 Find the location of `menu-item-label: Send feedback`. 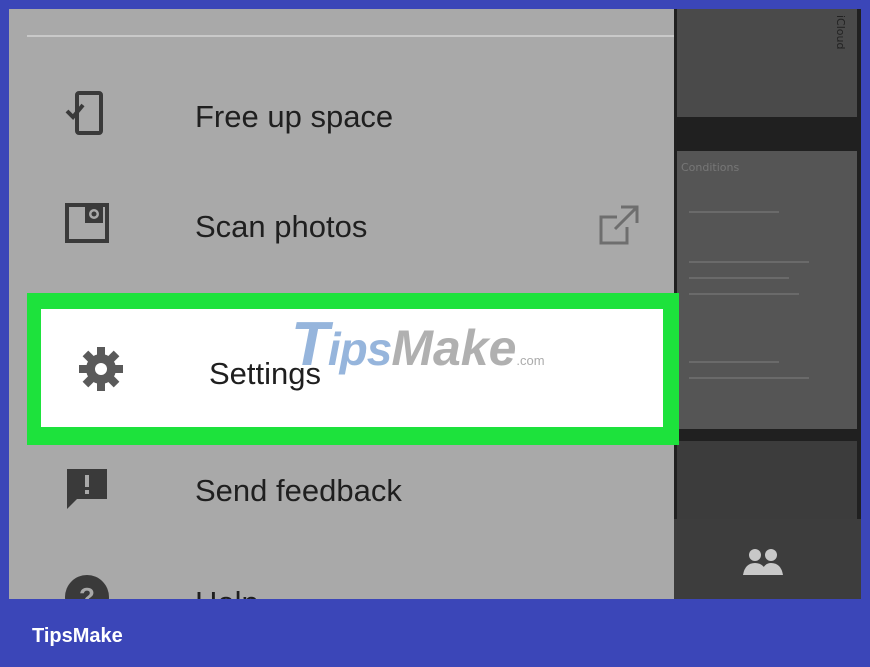

menu-item-label: Send feedback is located at coordinates (298, 490).